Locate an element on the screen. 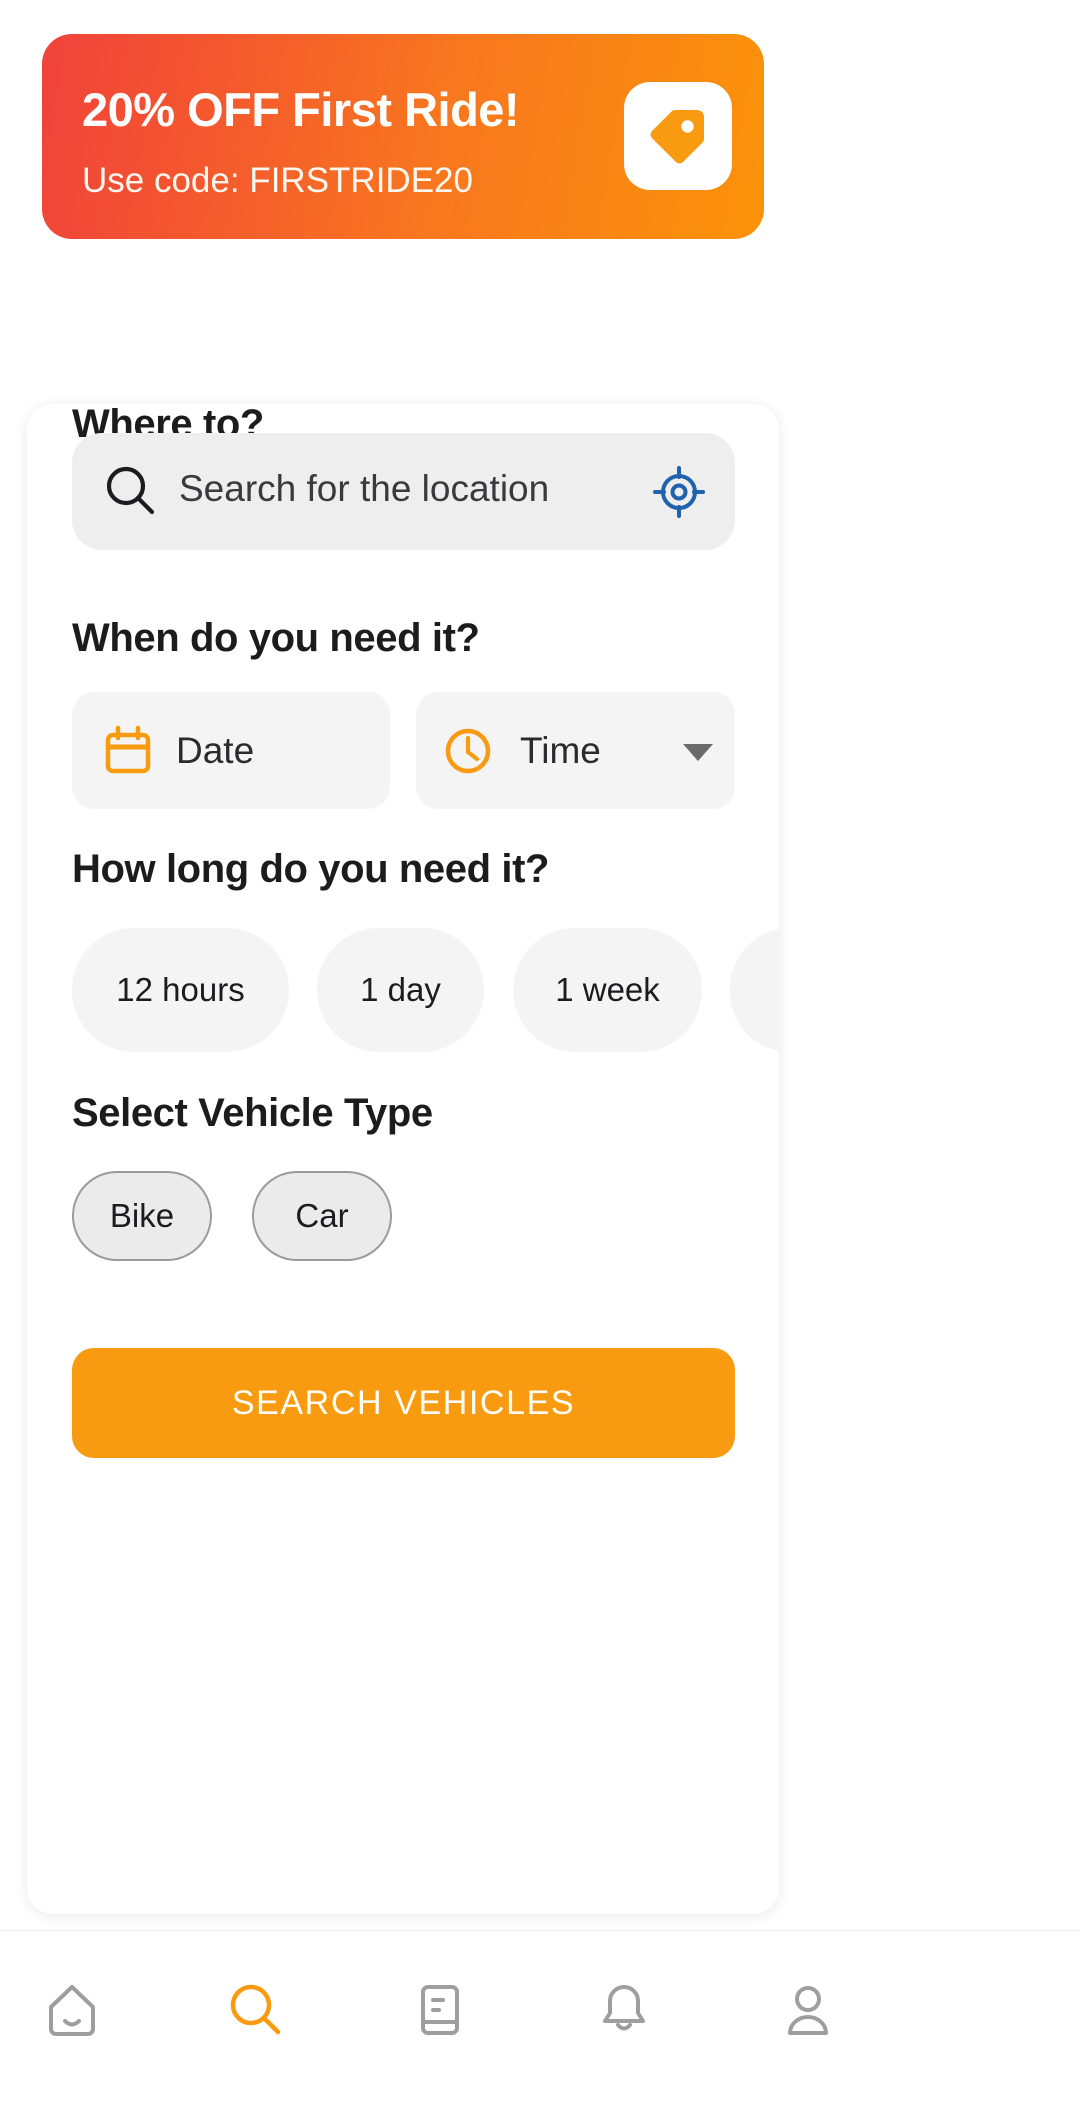  promo-badge is located at coordinates (678, 136).